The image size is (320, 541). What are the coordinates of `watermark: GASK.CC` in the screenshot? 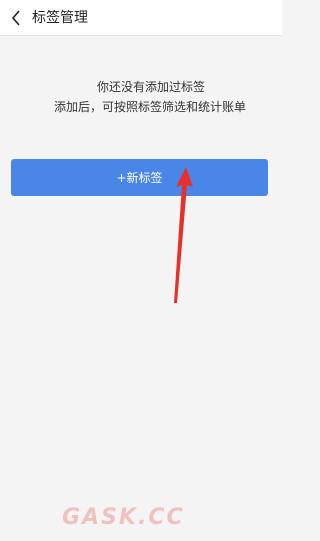 It's located at (123, 517).